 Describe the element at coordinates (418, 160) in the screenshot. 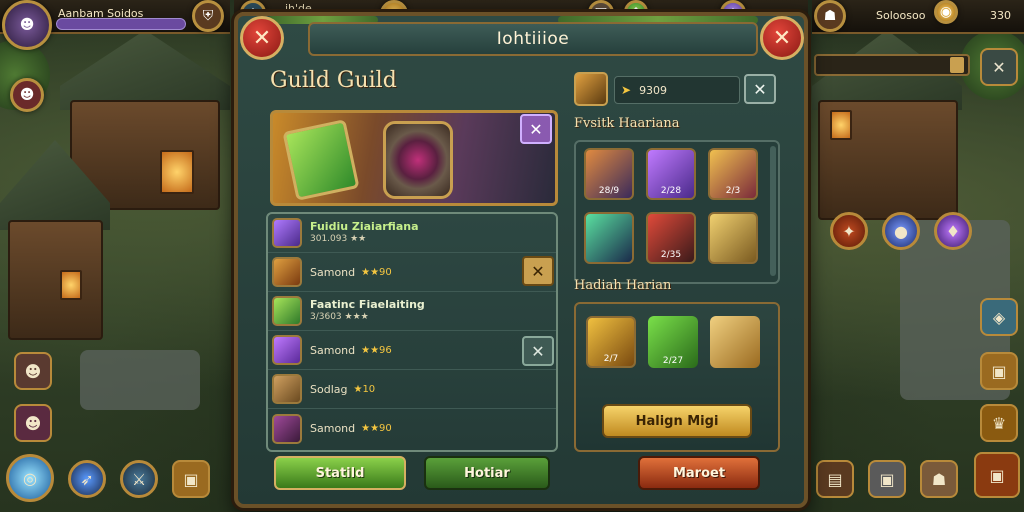

I see `guild-crest-icon` at that location.